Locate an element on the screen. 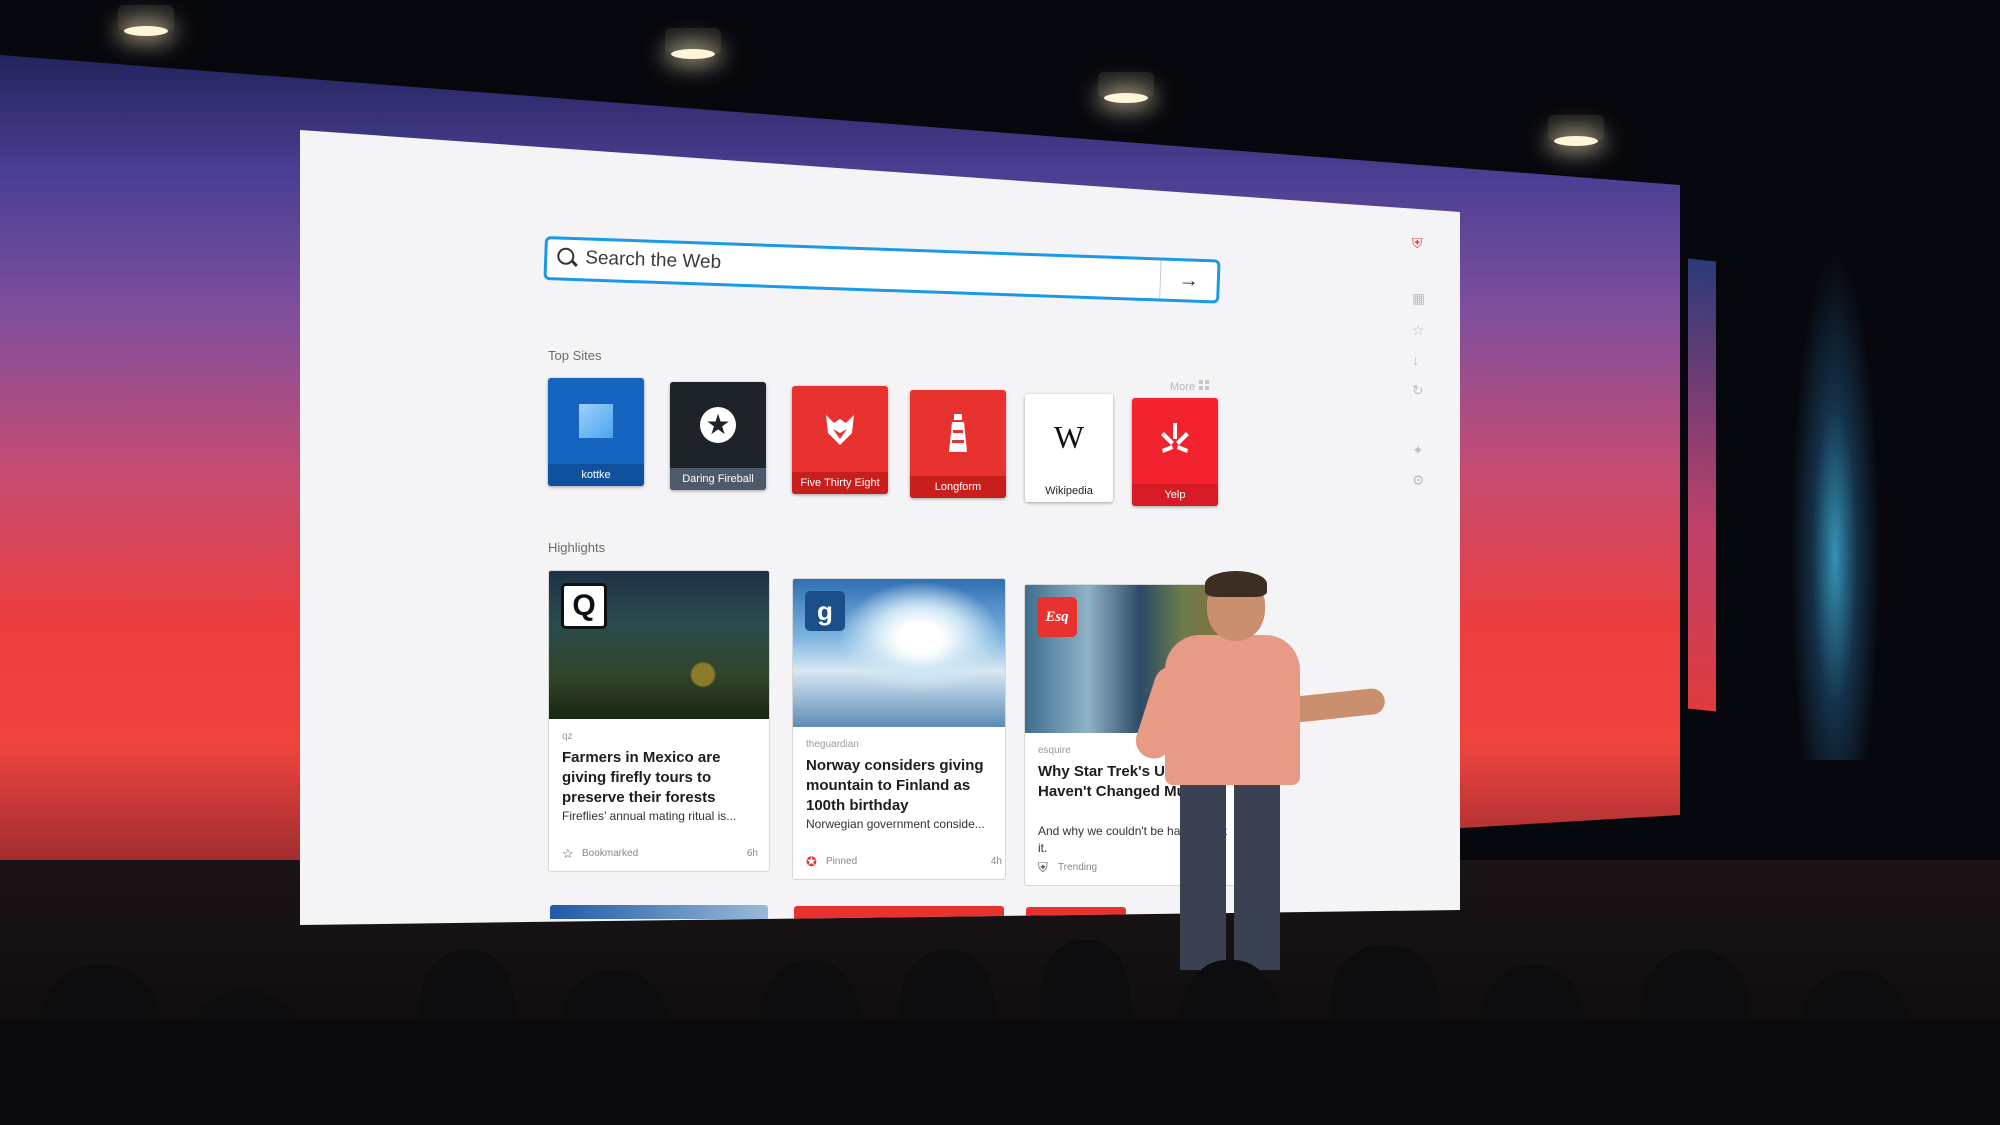 Image resolution: width=2000 pixels, height=1125 pixels. card-status: Pinned is located at coordinates (842, 861).